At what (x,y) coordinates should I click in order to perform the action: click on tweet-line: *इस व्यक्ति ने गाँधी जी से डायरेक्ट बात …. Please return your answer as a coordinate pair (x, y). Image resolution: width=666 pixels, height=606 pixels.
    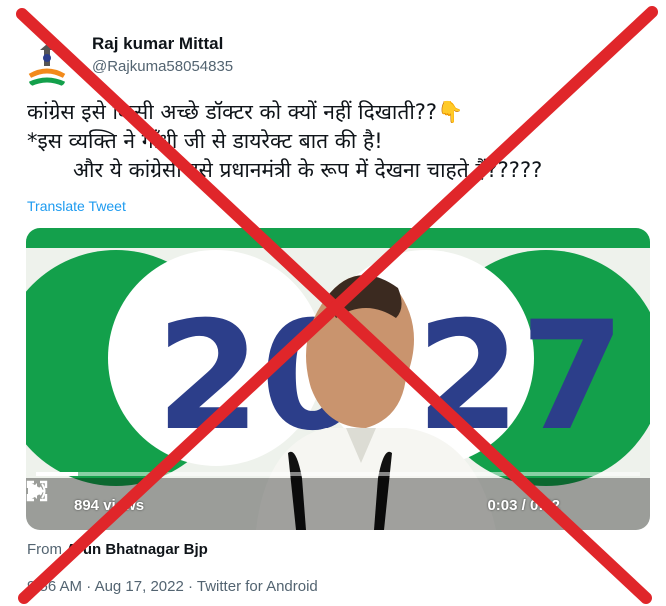
    Looking at the image, I should click on (205, 141).